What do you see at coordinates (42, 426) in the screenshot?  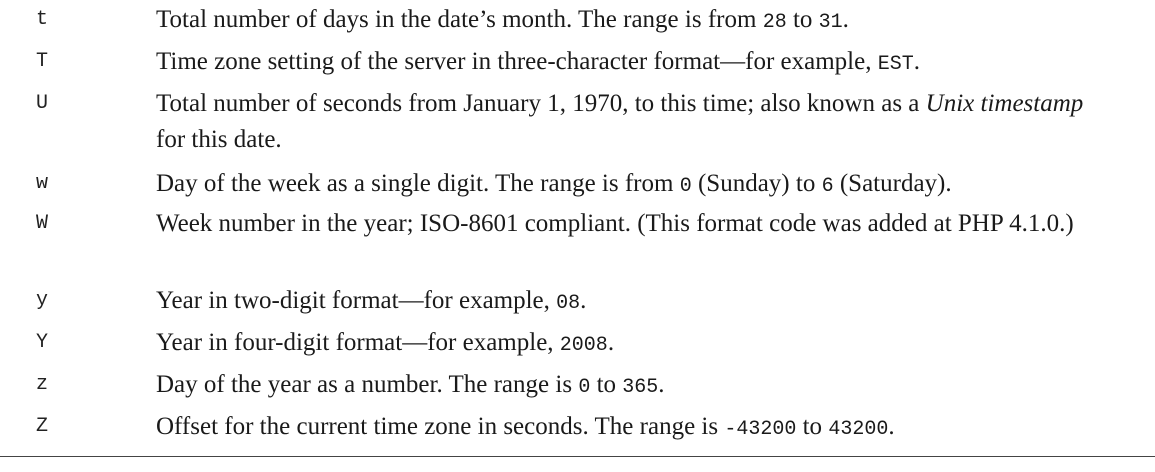 I see `format-code: Z` at bounding box center [42, 426].